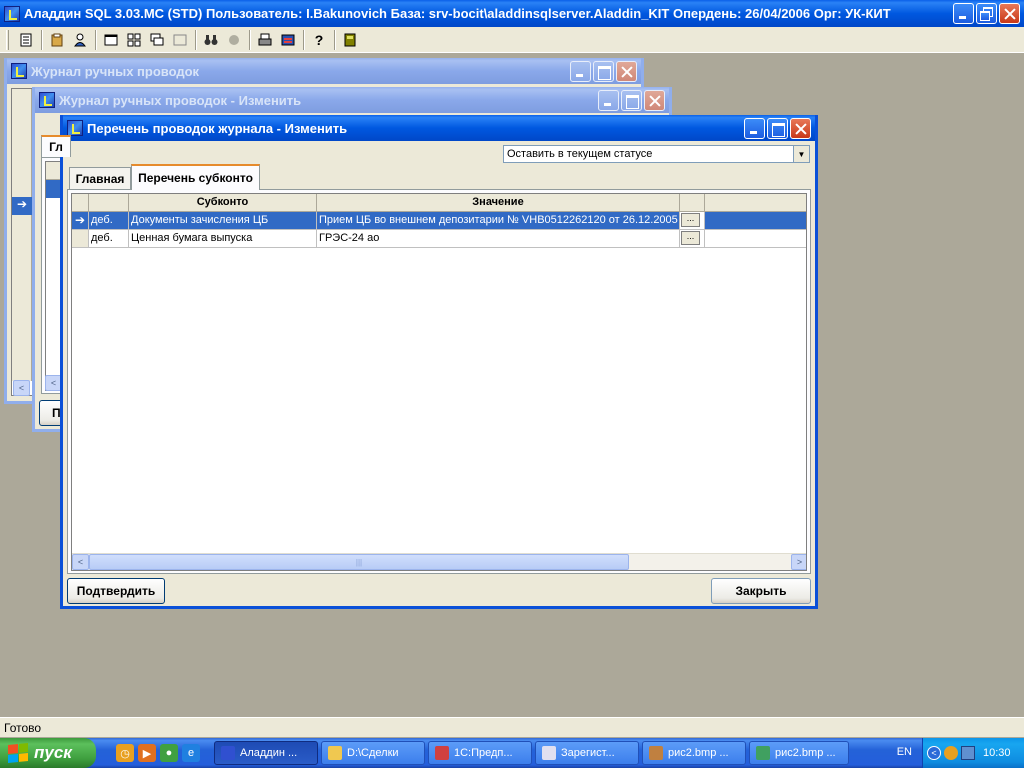 The image size is (1024, 768). What do you see at coordinates (997, 753) in the screenshot?
I see `clock: 10:30` at bounding box center [997, 753].